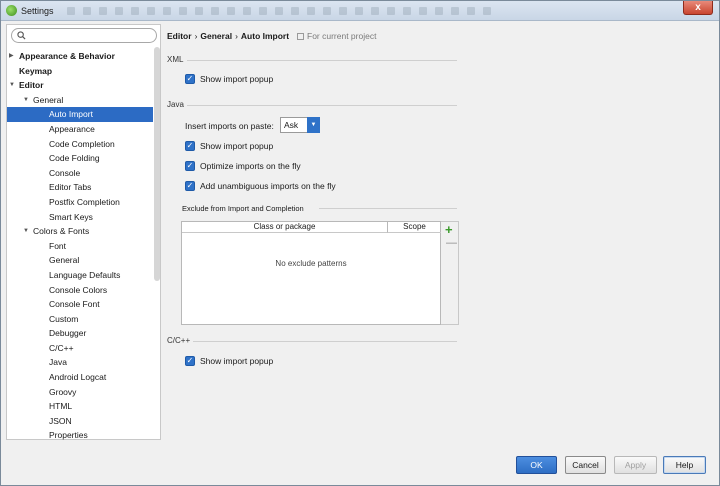 This screenshot has width=720, height=486. I want to click on breadcrumb-editor: Editor, so click(179, 36).